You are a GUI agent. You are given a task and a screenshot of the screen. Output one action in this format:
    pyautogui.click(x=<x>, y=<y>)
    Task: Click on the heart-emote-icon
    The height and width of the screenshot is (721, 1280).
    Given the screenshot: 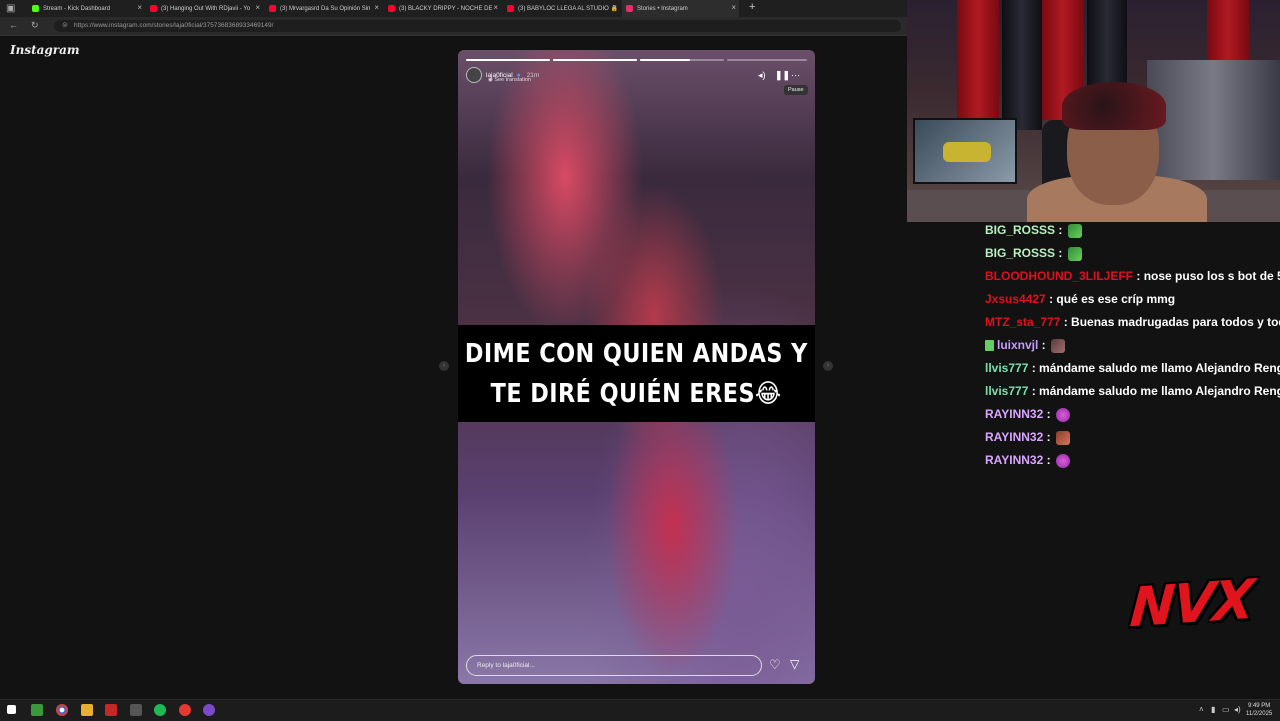 What is the action you would take?
    pyautogui.click(x=1062, y=414)
    